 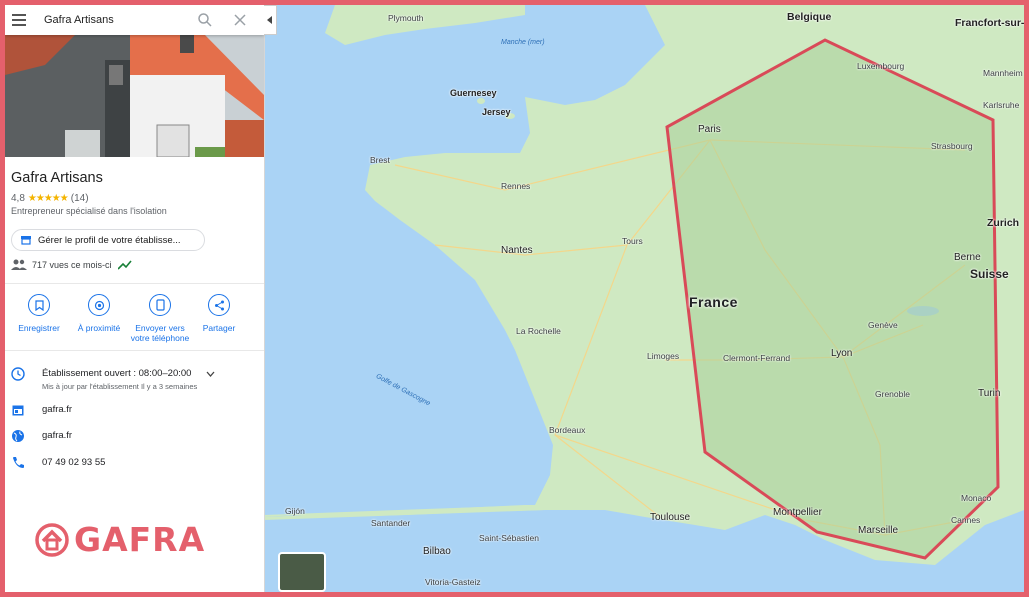 I want to click on map-label-manche: Manche (mer), so click(x=523, y=42).